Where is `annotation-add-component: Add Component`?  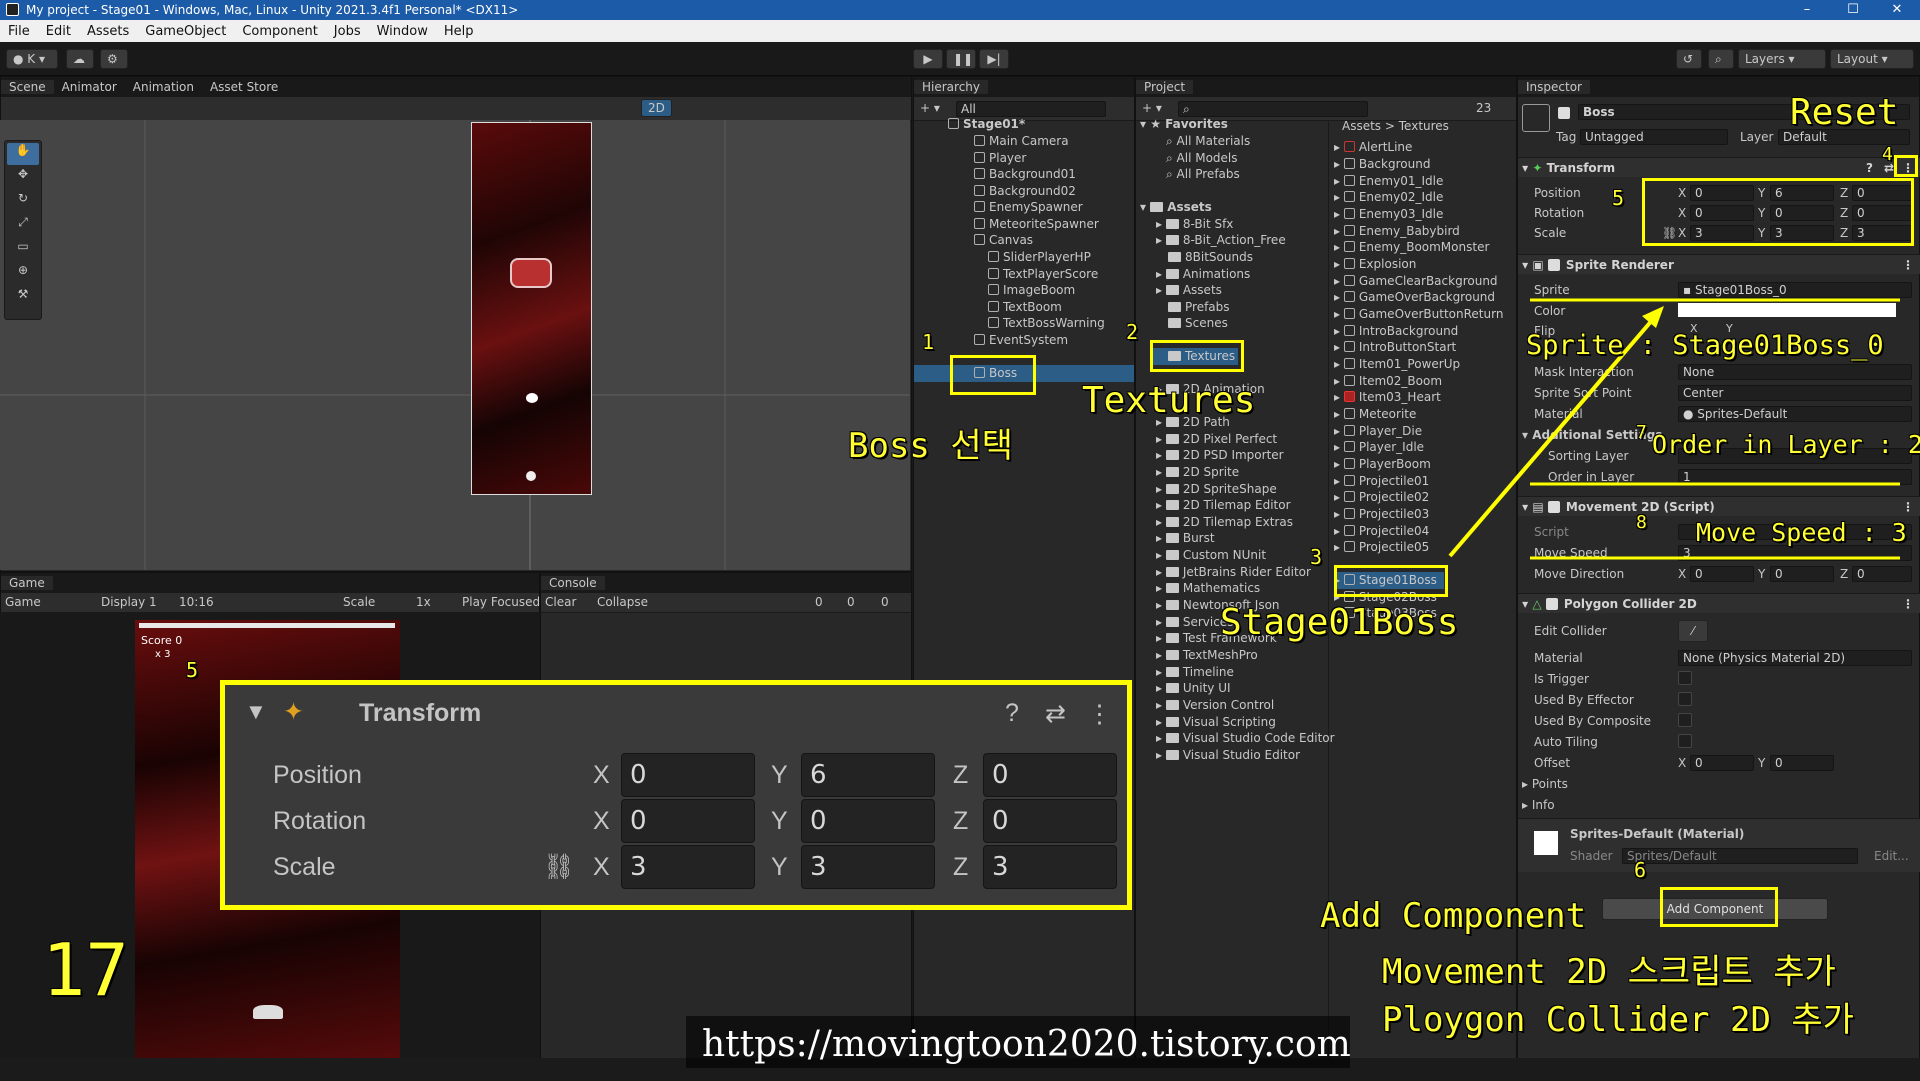 annotation-add-component: Add Component is located at coordinates (1453, 916).